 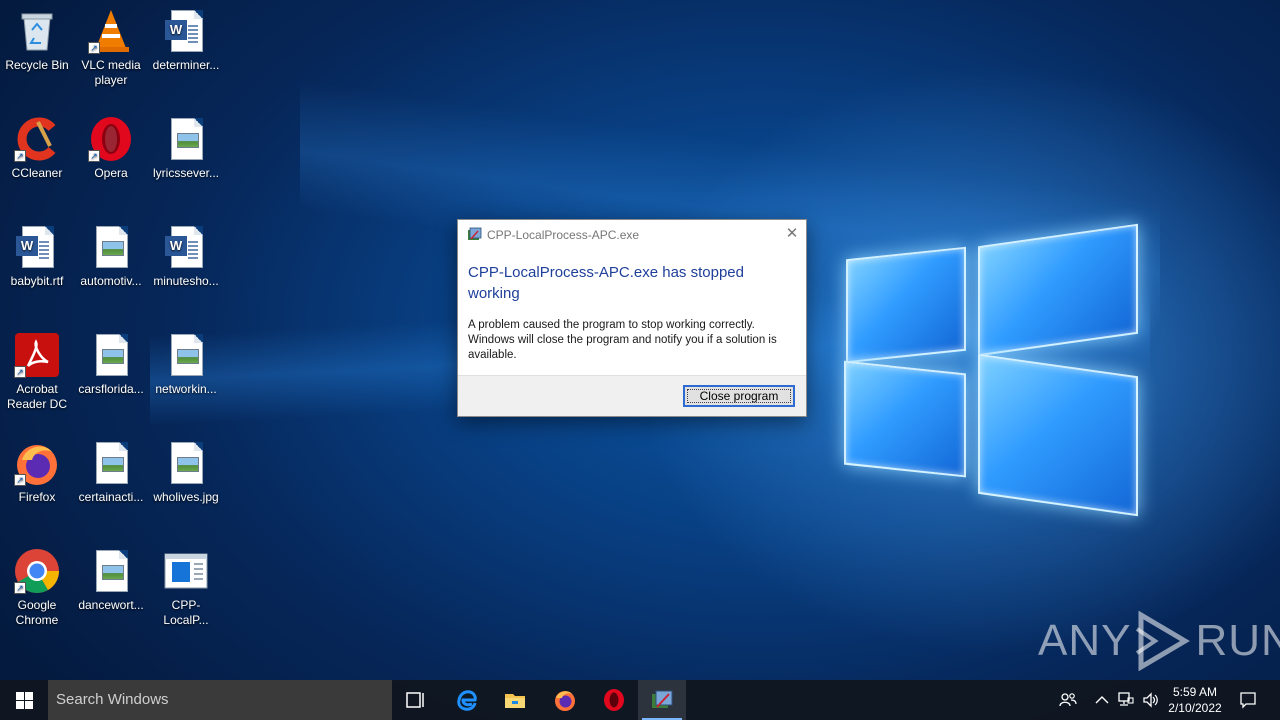 I want to click on desktop-icon-babybit: W babybit.rtf, so click(x=37, y=256).